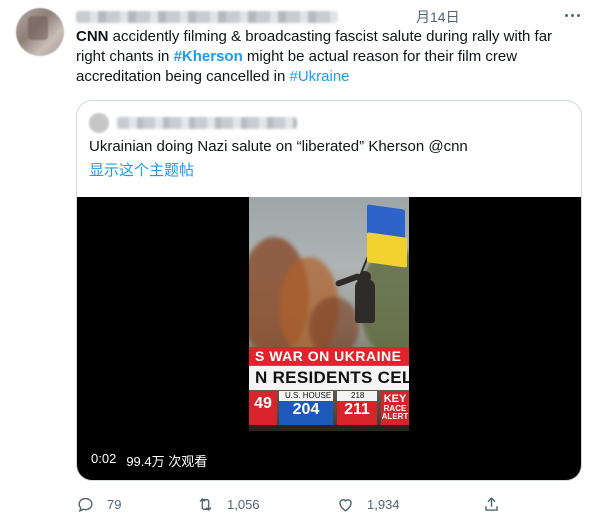 Image resolution: width=598 pixels, height=523 pixels. Describe the element at coordinates (438, 17) in the screenshot. I see `tweet-date: 月14日` at that location.